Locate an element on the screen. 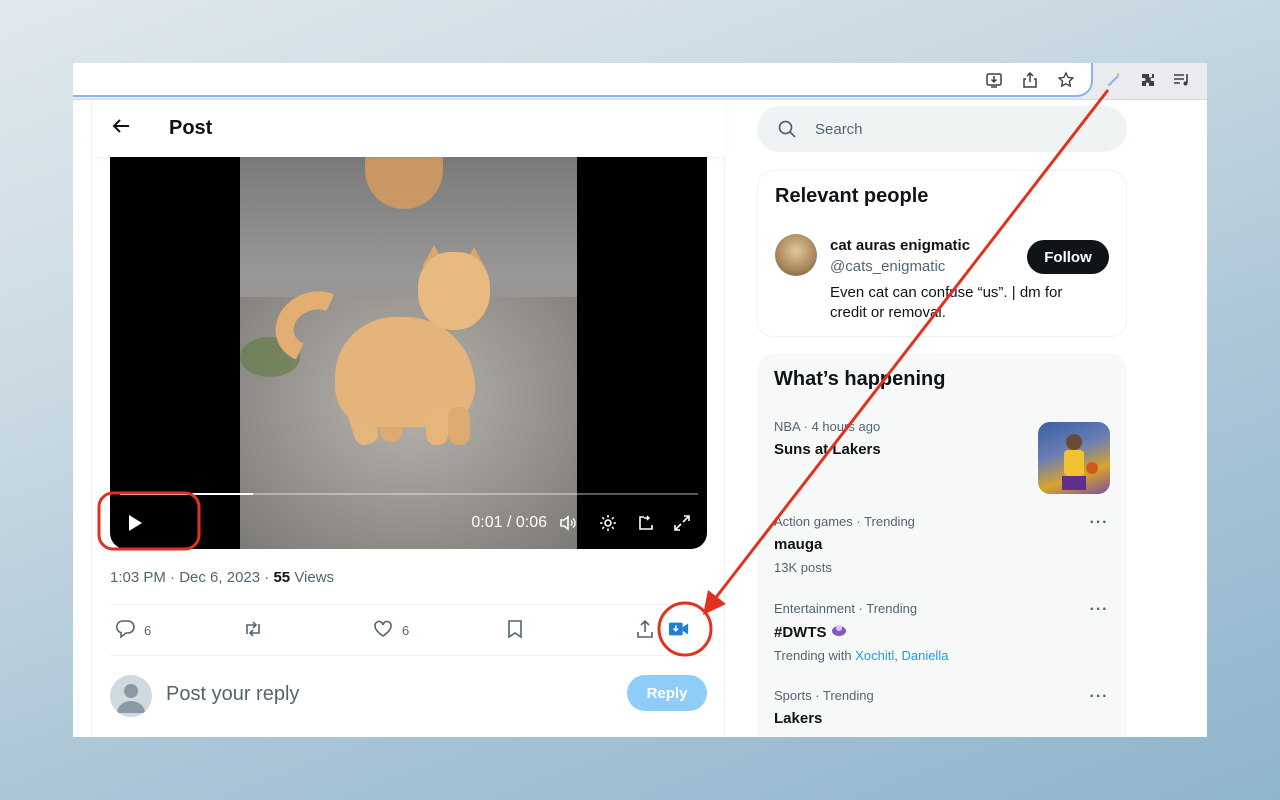 Image resolution: width=1280 pixels, height=800 pixels. search-icon is located at coordinates (787, 129).